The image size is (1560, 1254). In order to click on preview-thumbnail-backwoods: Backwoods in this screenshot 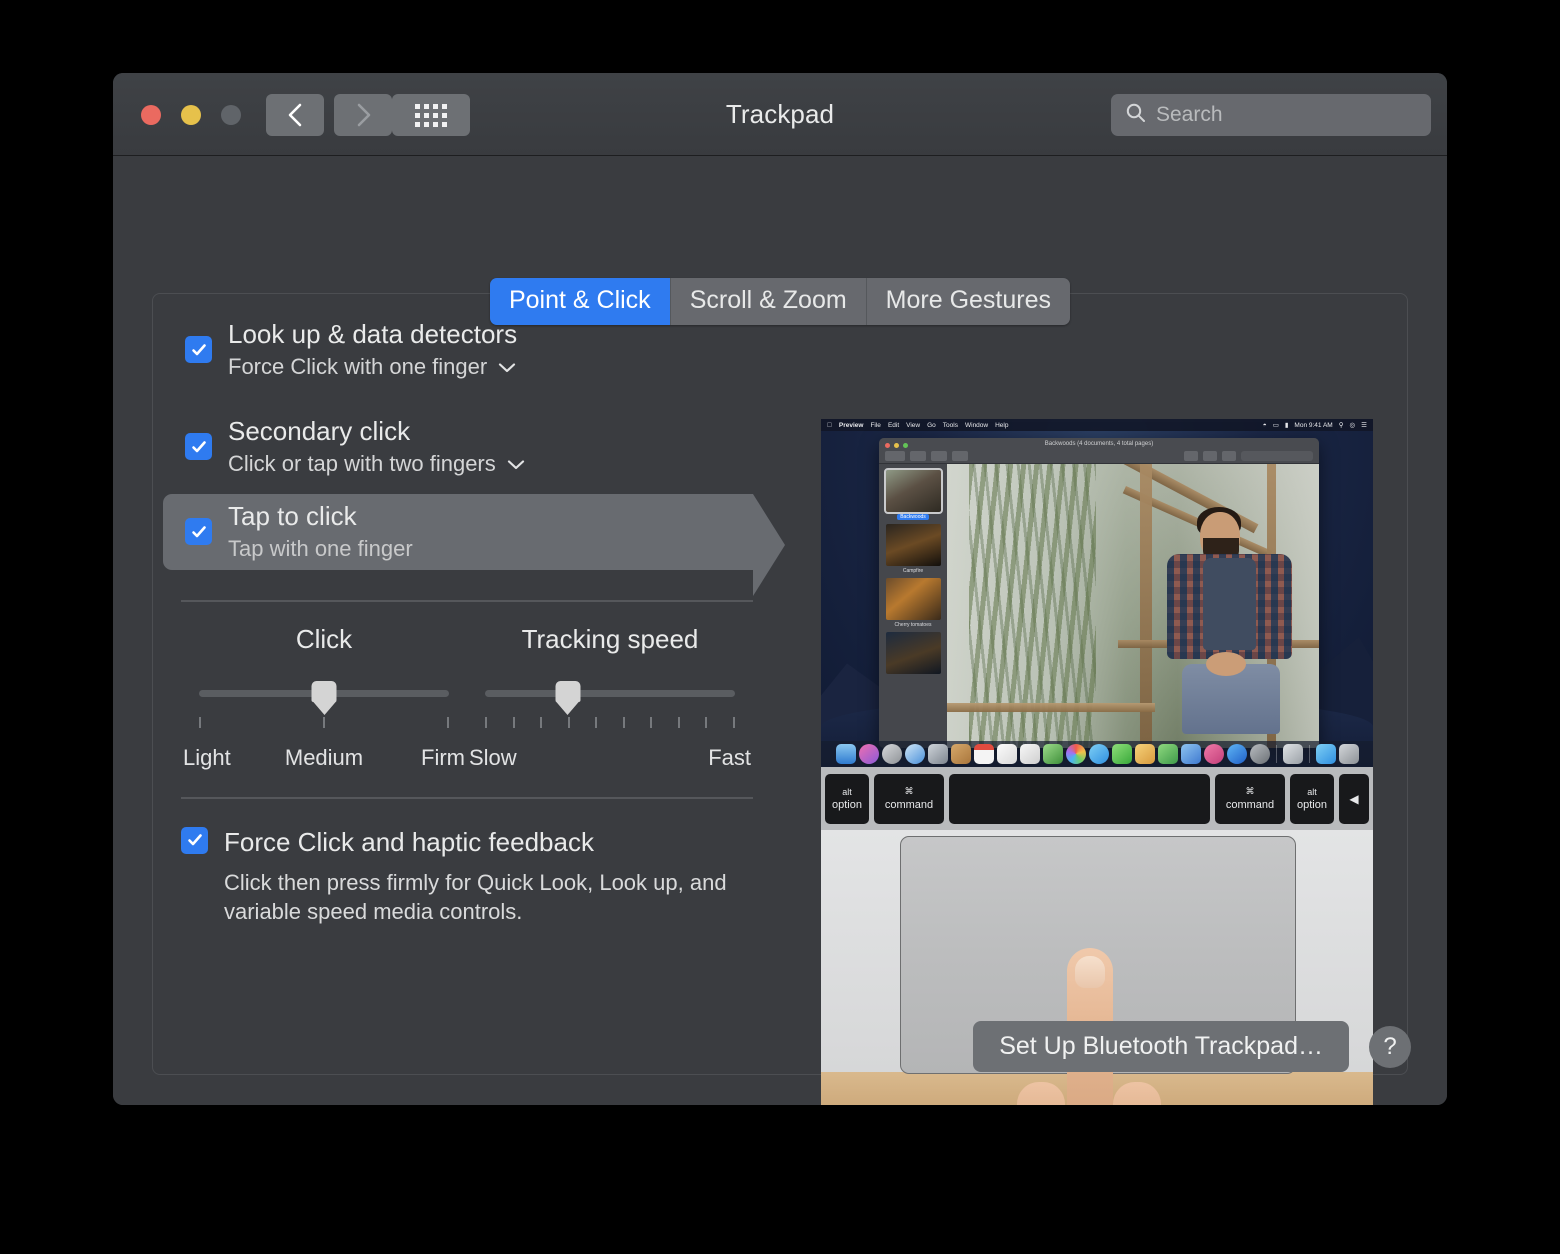, I will do `click(913, 494)`.